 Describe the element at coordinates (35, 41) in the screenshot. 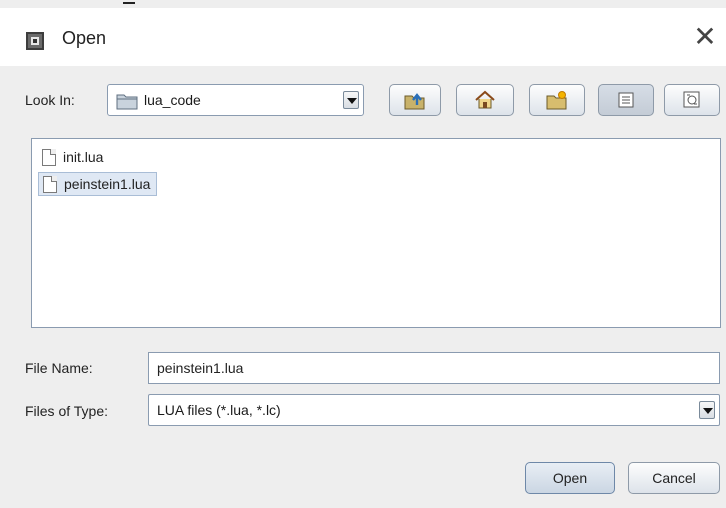

I see `app-icon` at that location.